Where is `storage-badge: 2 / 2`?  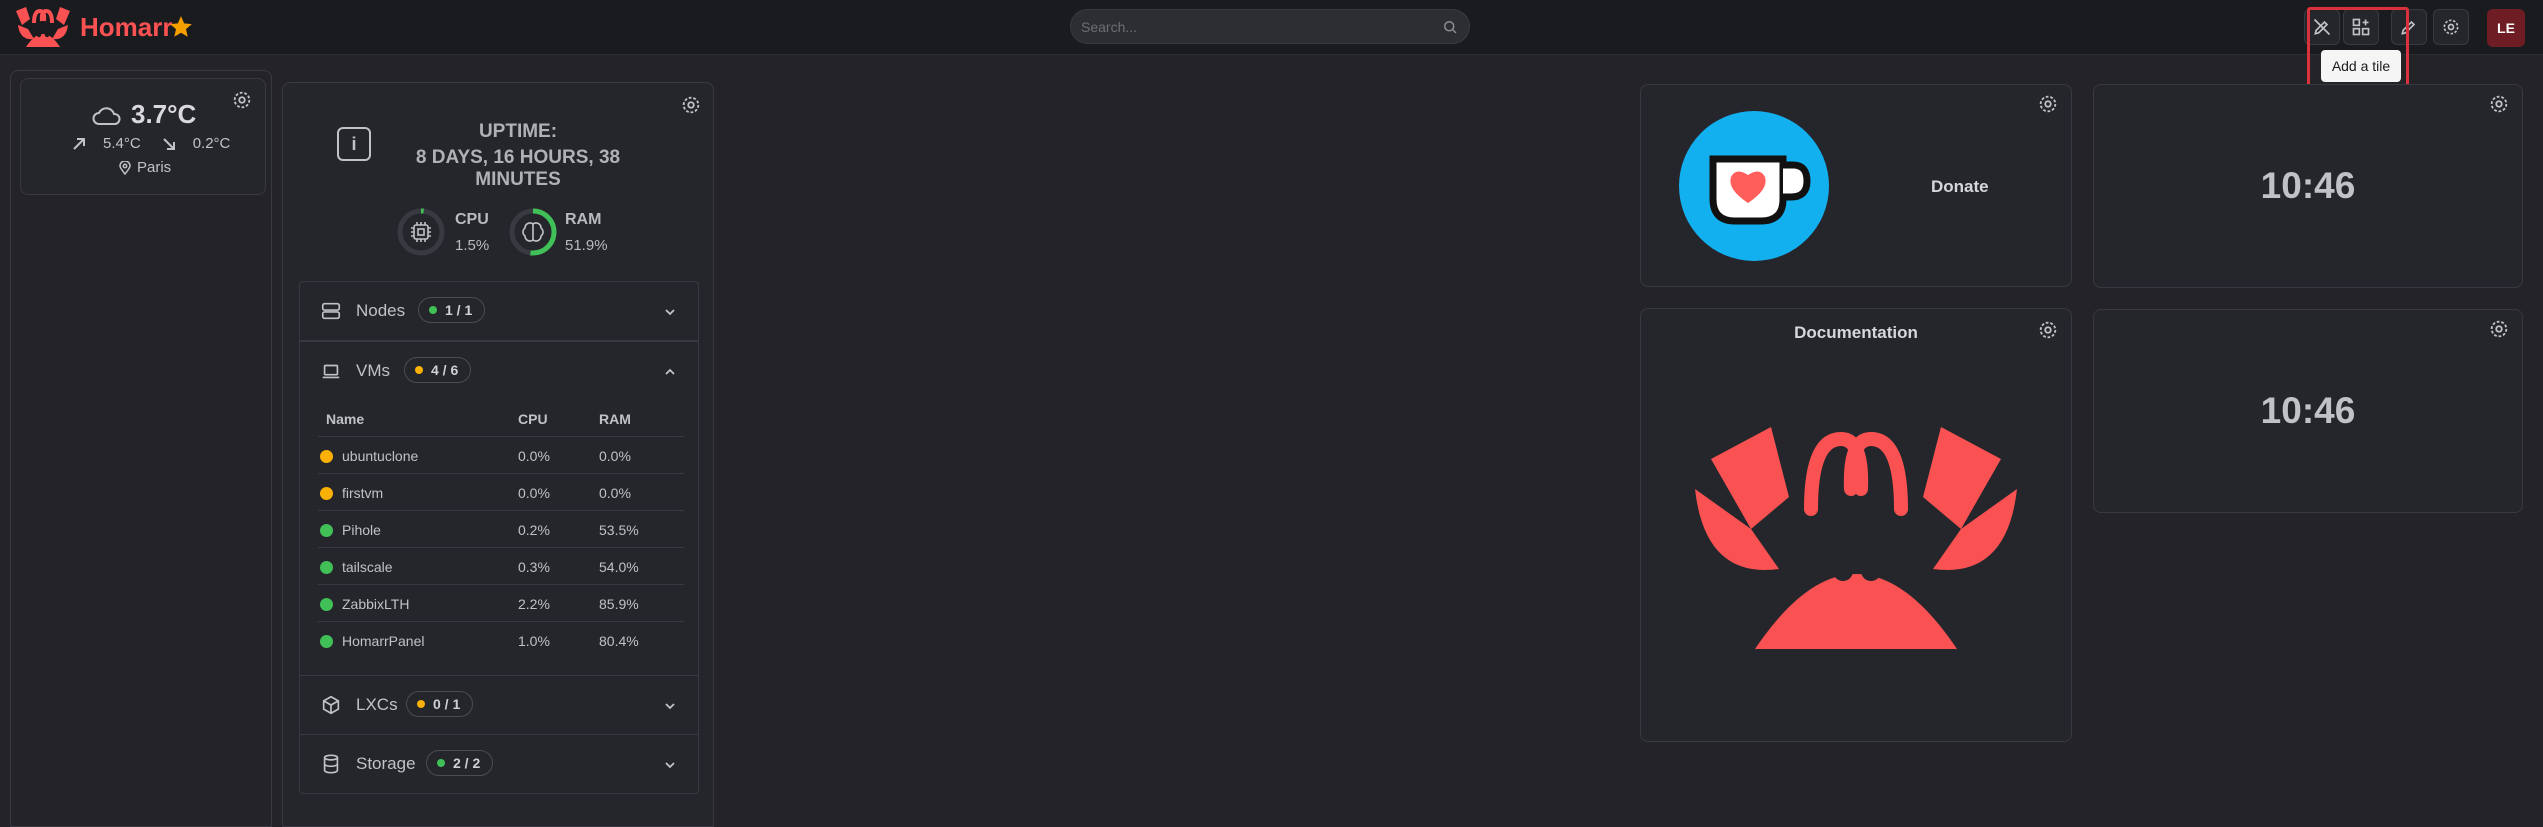
storage-badge: 2 / 2 is located at coordinates (460, 763).